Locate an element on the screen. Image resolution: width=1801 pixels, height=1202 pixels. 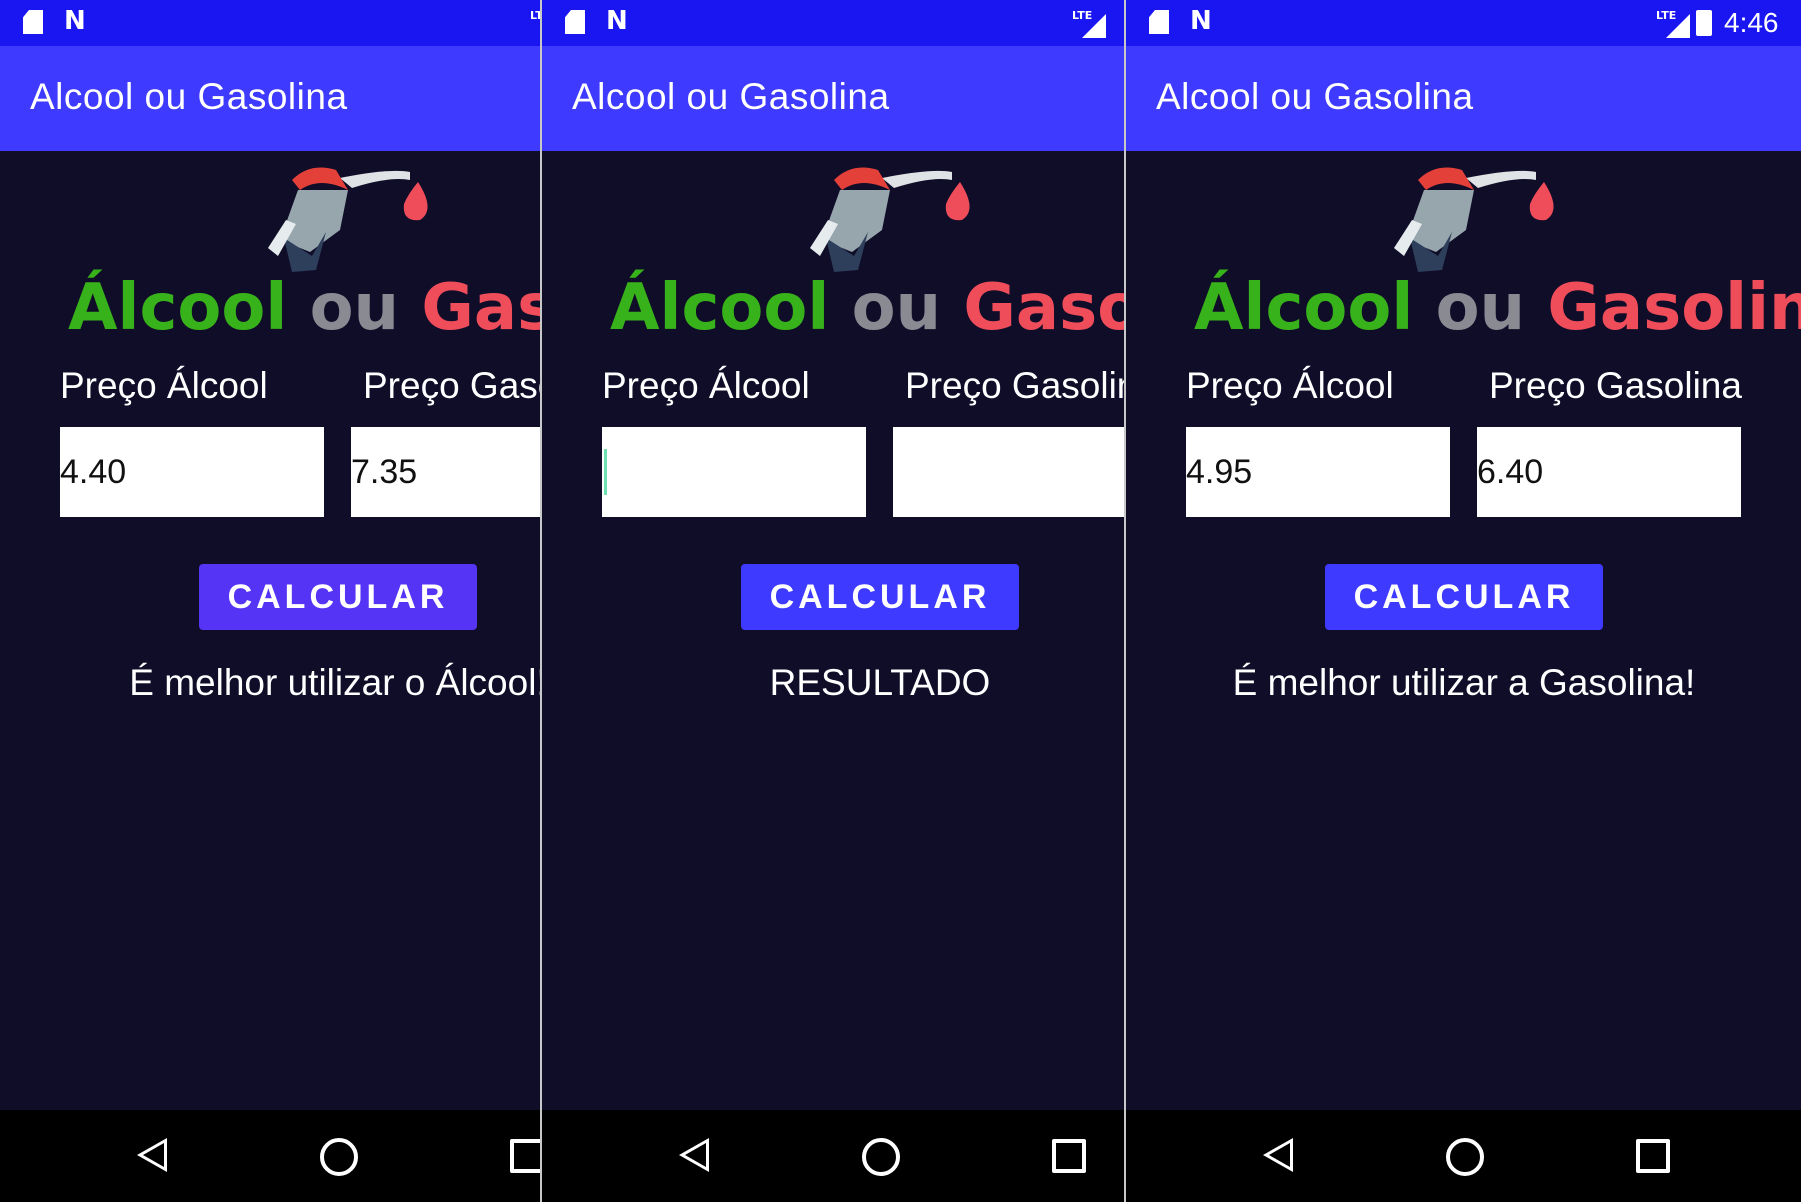
status-bar: N LTE 4:46 is located at coordinates (1463, 23).